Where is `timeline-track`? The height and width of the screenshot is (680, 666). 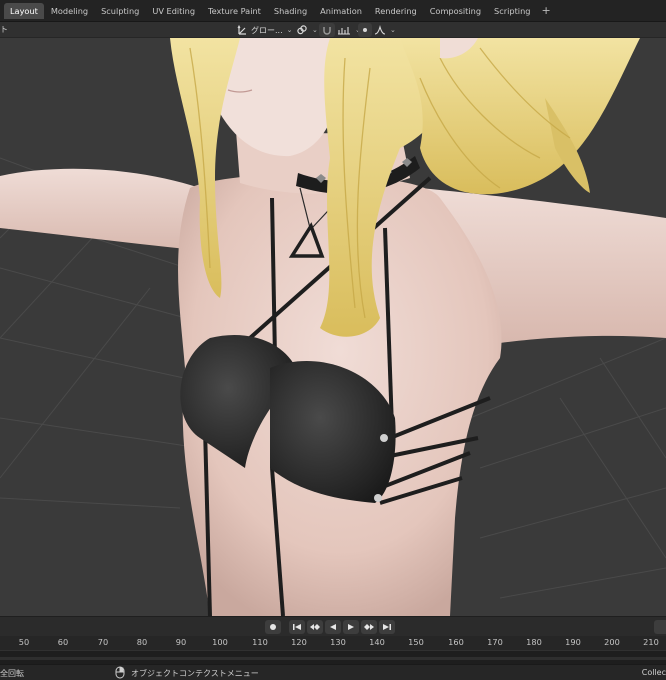 timeline-track is located at coordinates (333, 657).